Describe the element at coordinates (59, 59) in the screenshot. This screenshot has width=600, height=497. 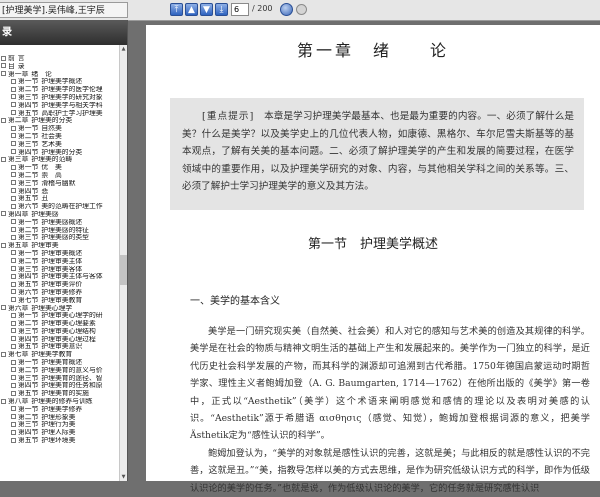
I see `toc-item: 前言` at that location.